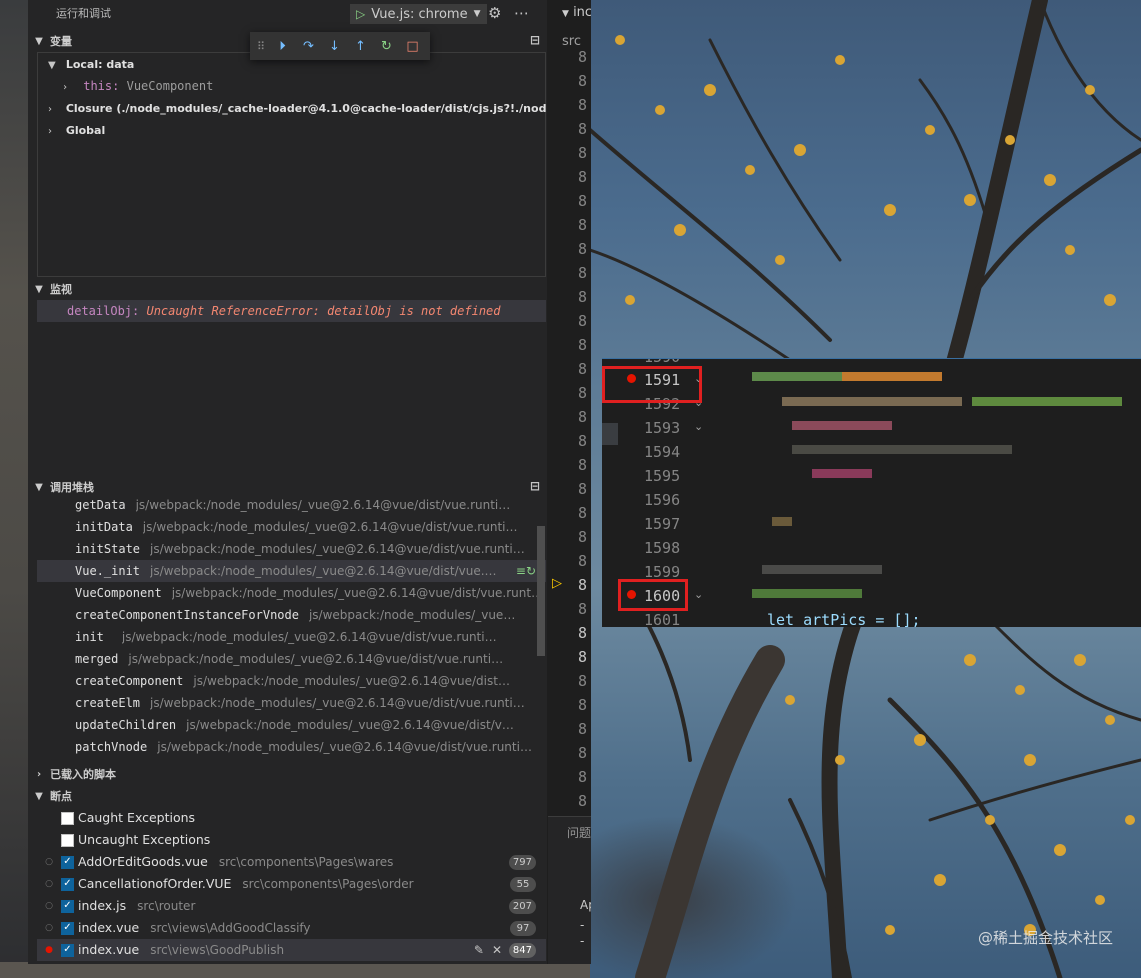 This screenshot has width=1141, height=978. Describe the element at coordinates (497, 950) in the screenshot. I see `remove-breakpoint-icon: ✕` at that location.